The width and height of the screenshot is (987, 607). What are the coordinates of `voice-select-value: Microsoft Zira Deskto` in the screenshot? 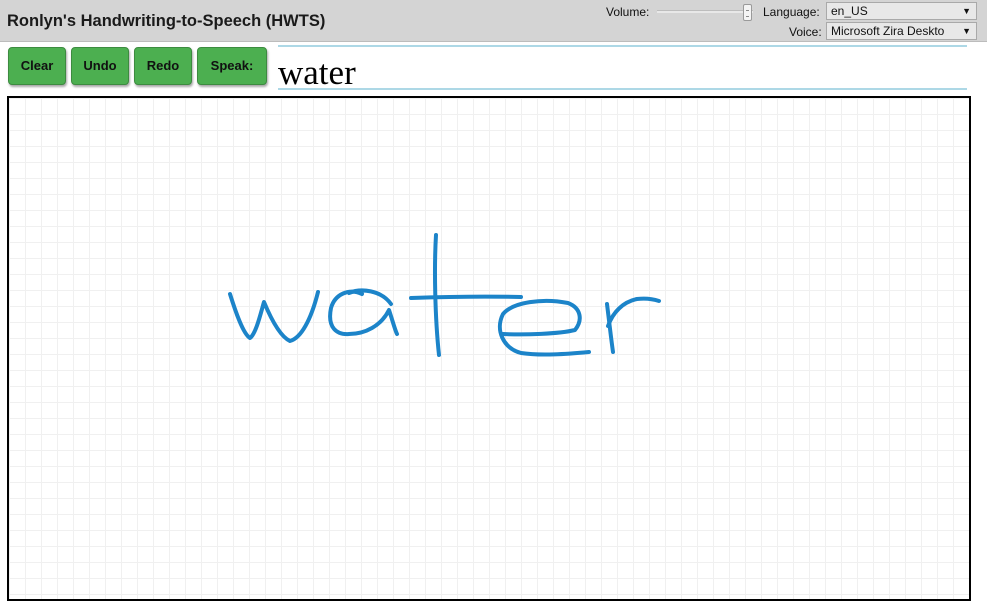 It's located at (888, 31).